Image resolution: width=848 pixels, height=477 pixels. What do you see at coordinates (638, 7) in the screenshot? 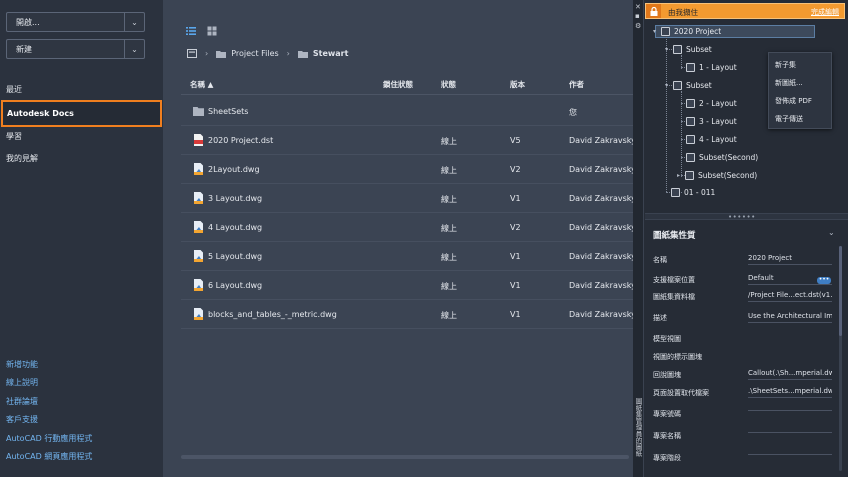
I see `close-icon: ✕` at bounding box center [638, 7].